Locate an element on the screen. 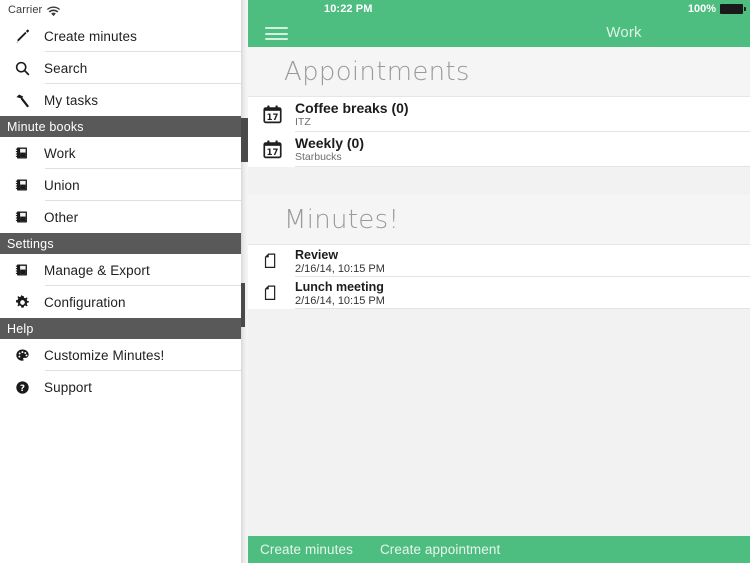 The image size is (750, 563). minute-row: Lunch meeting 2/16/14, 10:15 PM is located at coordinates (499, 293).